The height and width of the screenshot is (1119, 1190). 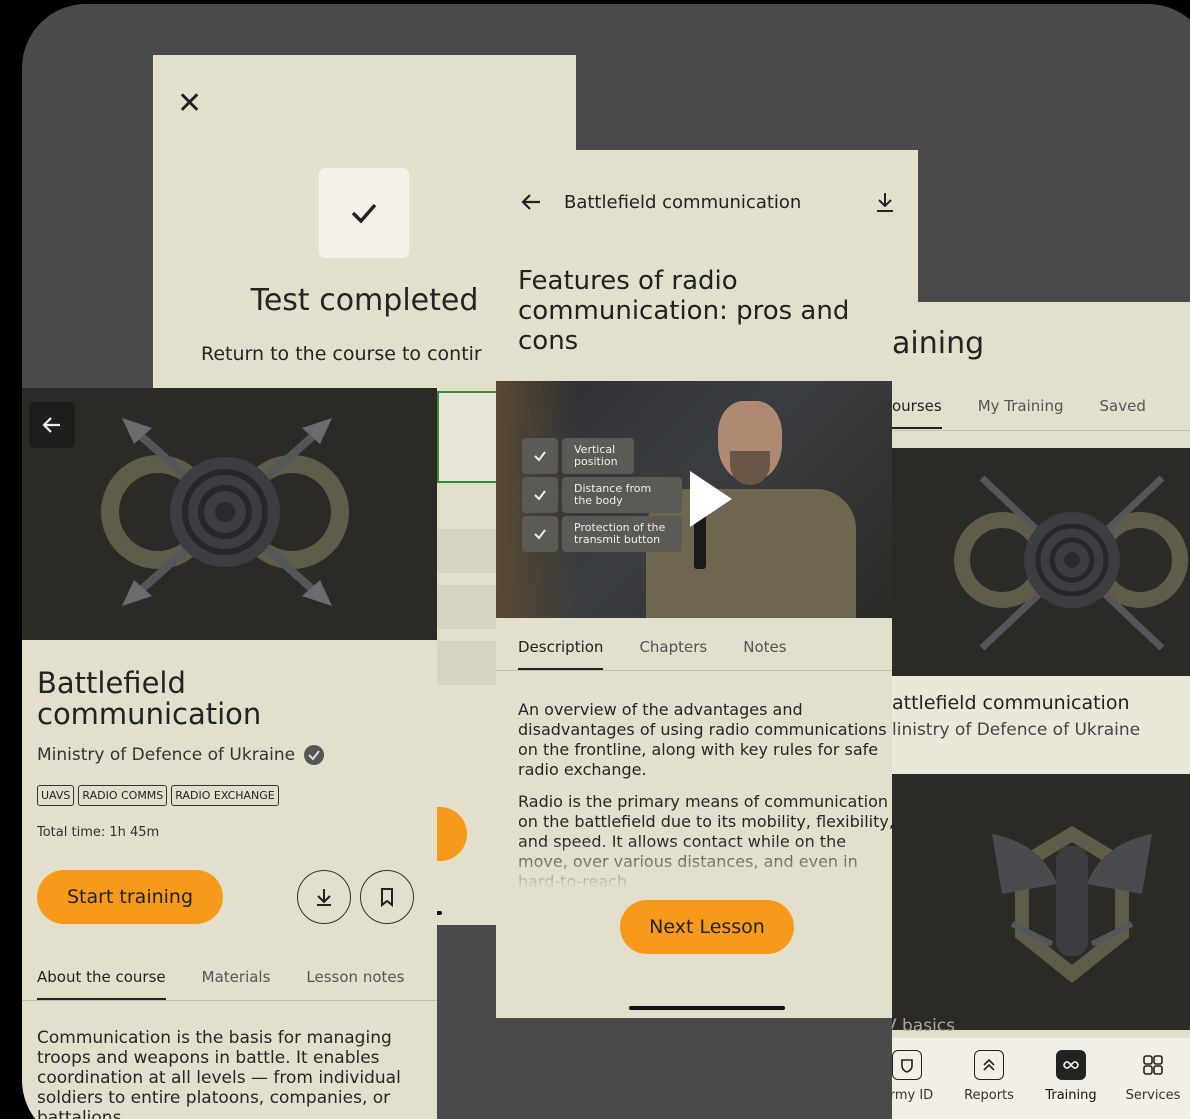 What do you see at coordinates (1153, 1095) in the screenshot?
I see `nav-label: Services` at bounding box center [1153, 1095].